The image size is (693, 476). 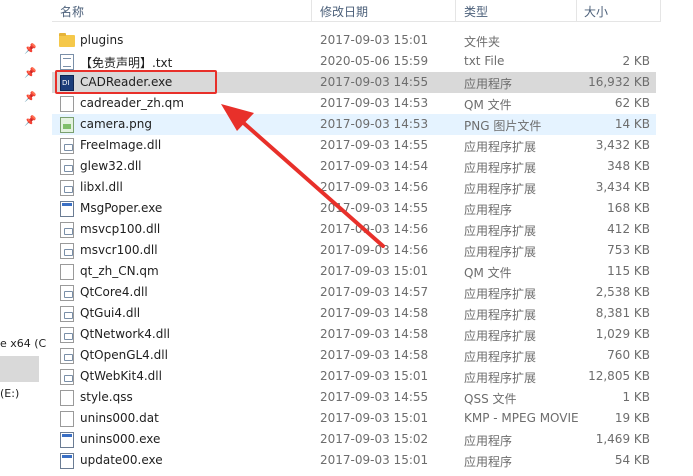 I want to click on file-size: 1 KB, so click(x=636, y=397).